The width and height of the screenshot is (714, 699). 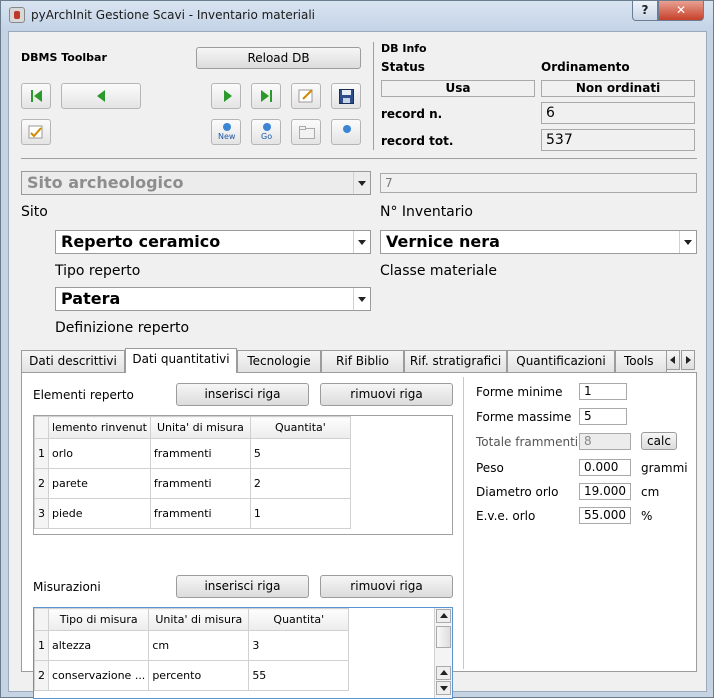 What do you see at coordinates (41, 513) in the screenshot?
I see `row-number: 3` at bounding box center [41, 513].